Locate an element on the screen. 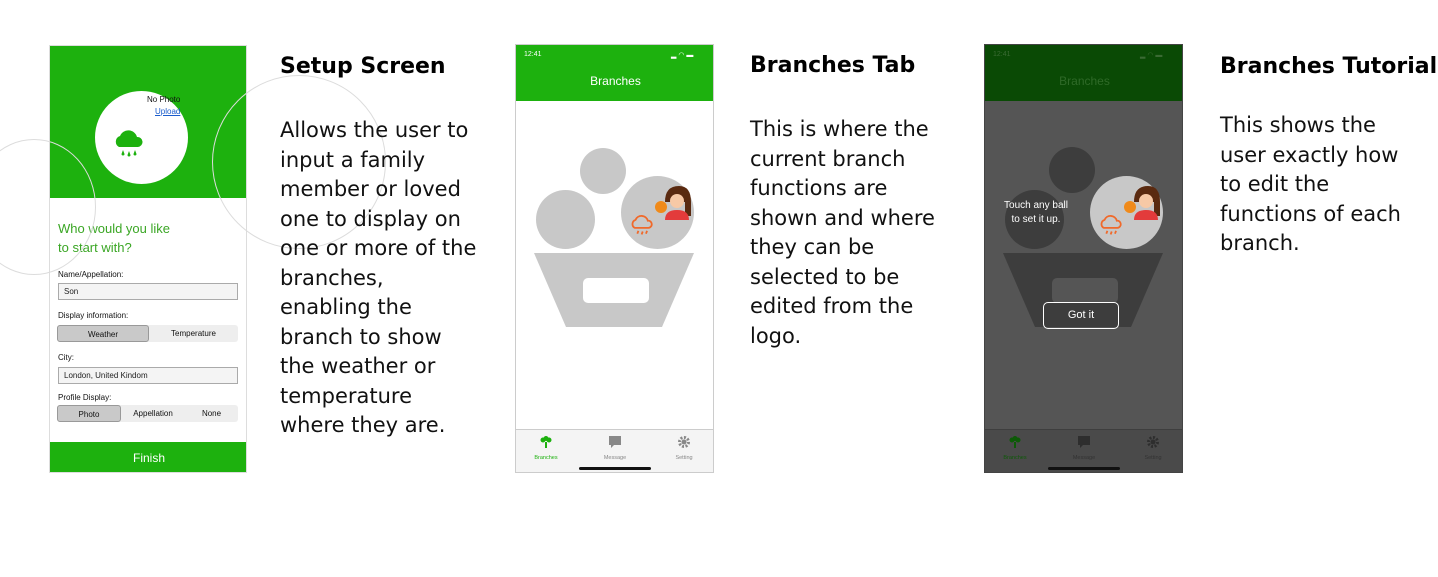 The height and width of the screenshot is (577, 1438). tutorial-caption-line: functions of each is located at coordinates (1310, 213).